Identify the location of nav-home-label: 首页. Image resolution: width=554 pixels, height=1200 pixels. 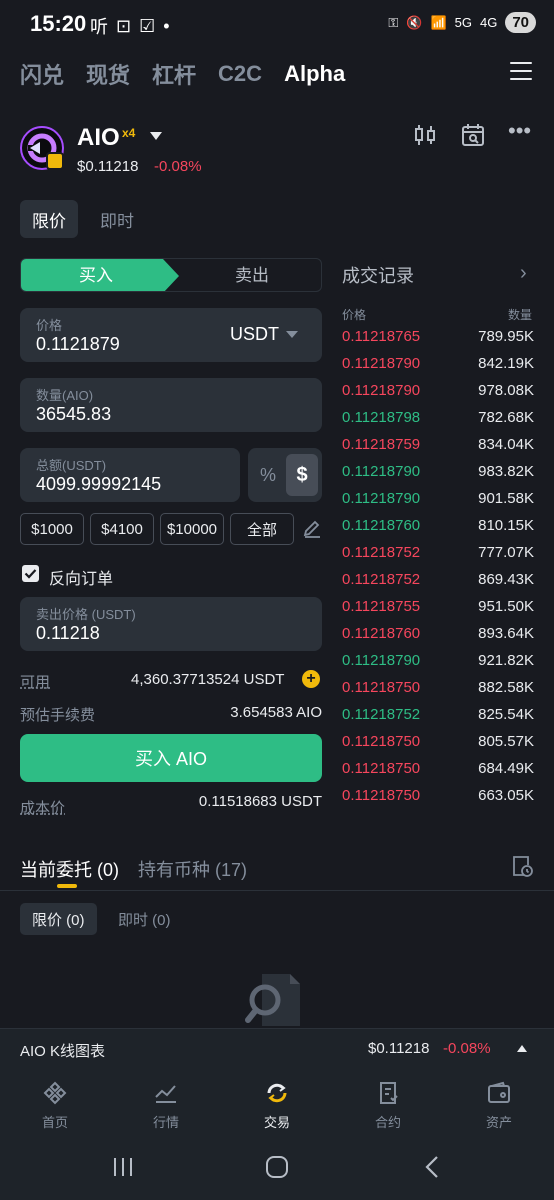
(54, 1122).